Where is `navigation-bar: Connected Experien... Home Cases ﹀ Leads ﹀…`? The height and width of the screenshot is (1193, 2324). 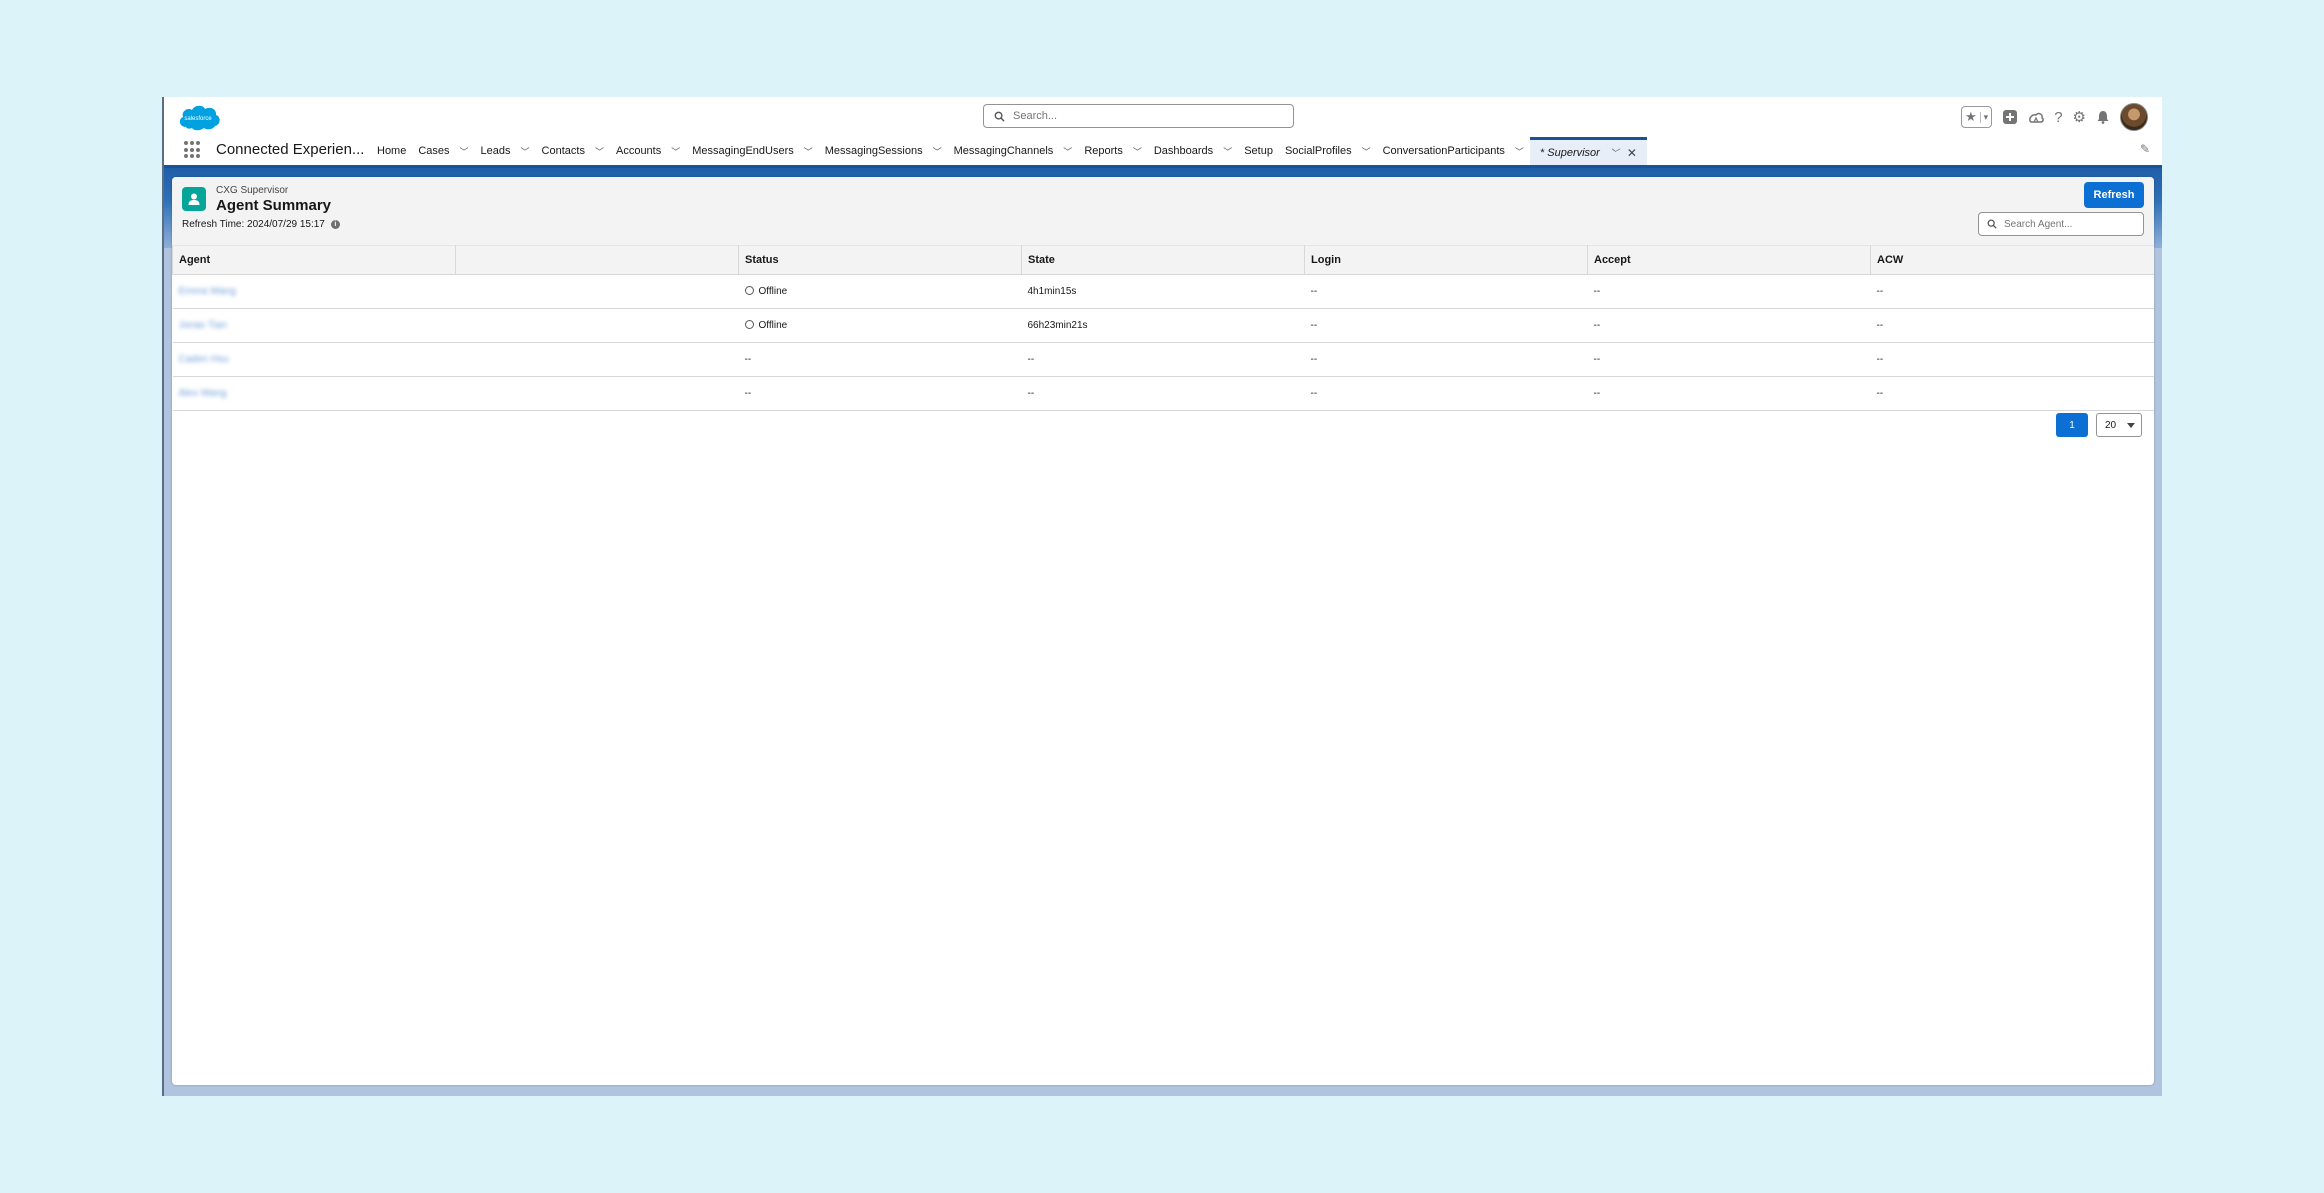 navigation-bar: Connected Experien... Home Cases ﹀ Leads ﹀… is located at coordinates (1163, 152).